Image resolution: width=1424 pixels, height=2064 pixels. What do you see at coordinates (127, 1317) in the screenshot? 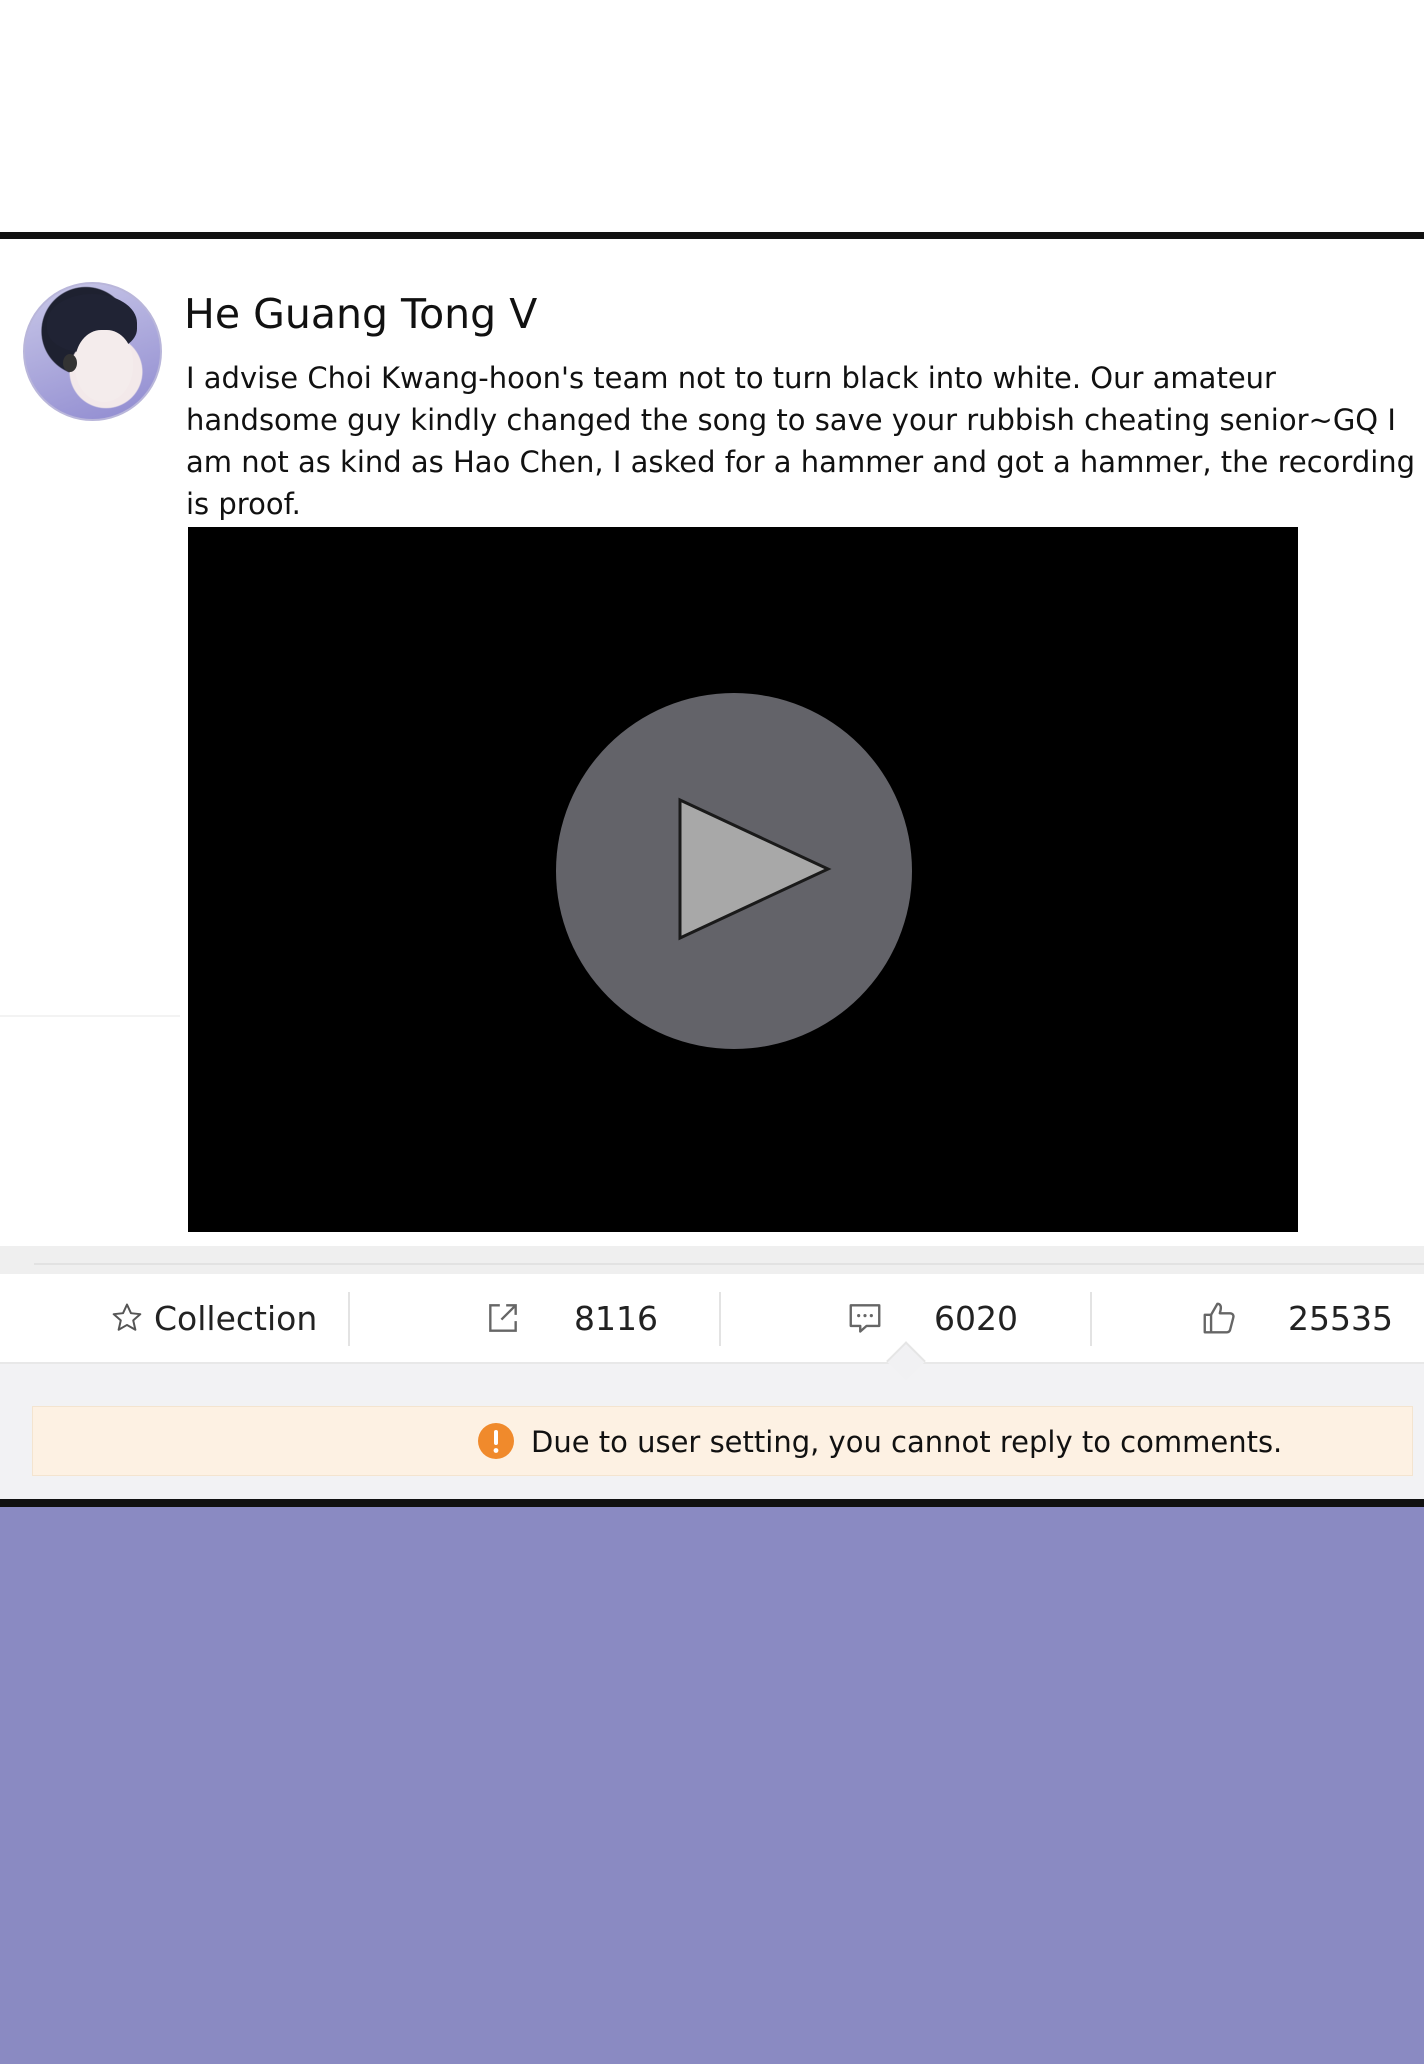
I see `star-icon` at bounding box center [127, 1317].